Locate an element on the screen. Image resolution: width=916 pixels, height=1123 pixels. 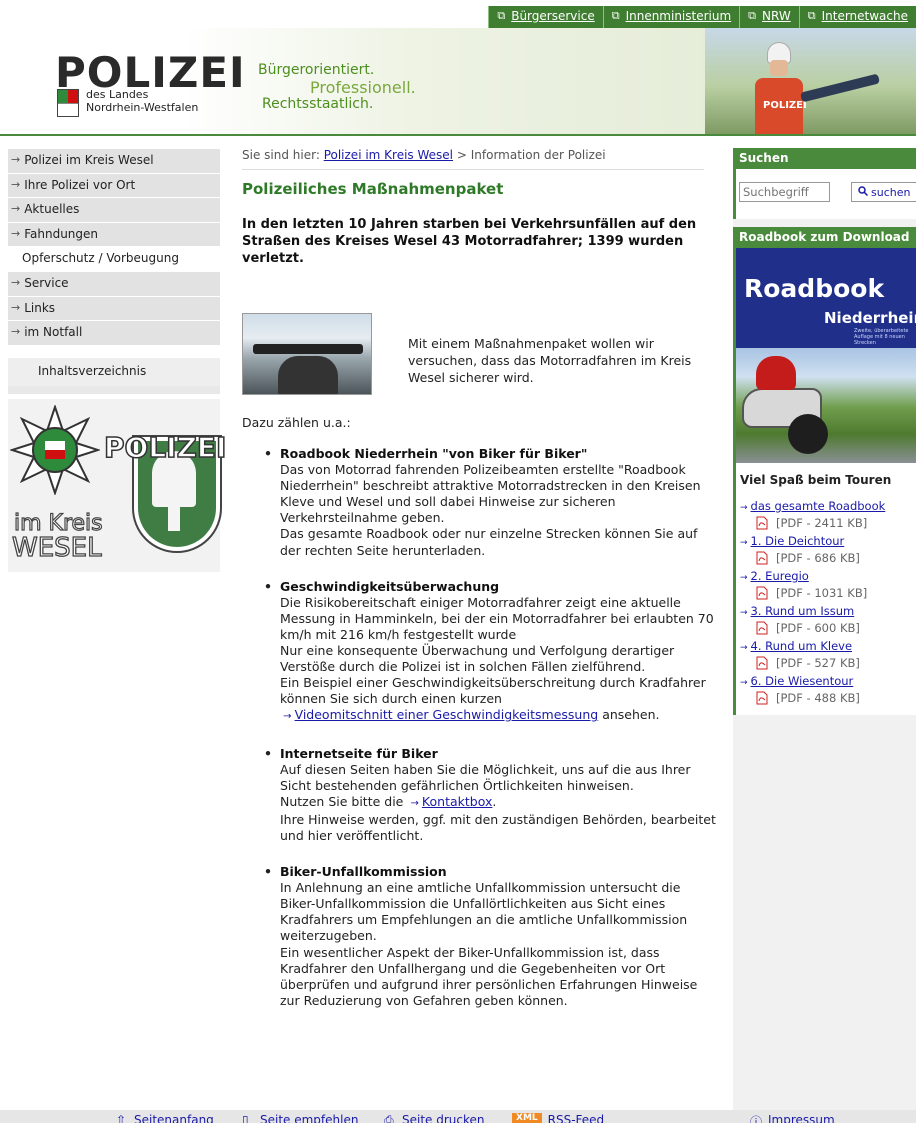
roadbook-cover-subtitle: Niederrhein is located at coordinates (870, 318).